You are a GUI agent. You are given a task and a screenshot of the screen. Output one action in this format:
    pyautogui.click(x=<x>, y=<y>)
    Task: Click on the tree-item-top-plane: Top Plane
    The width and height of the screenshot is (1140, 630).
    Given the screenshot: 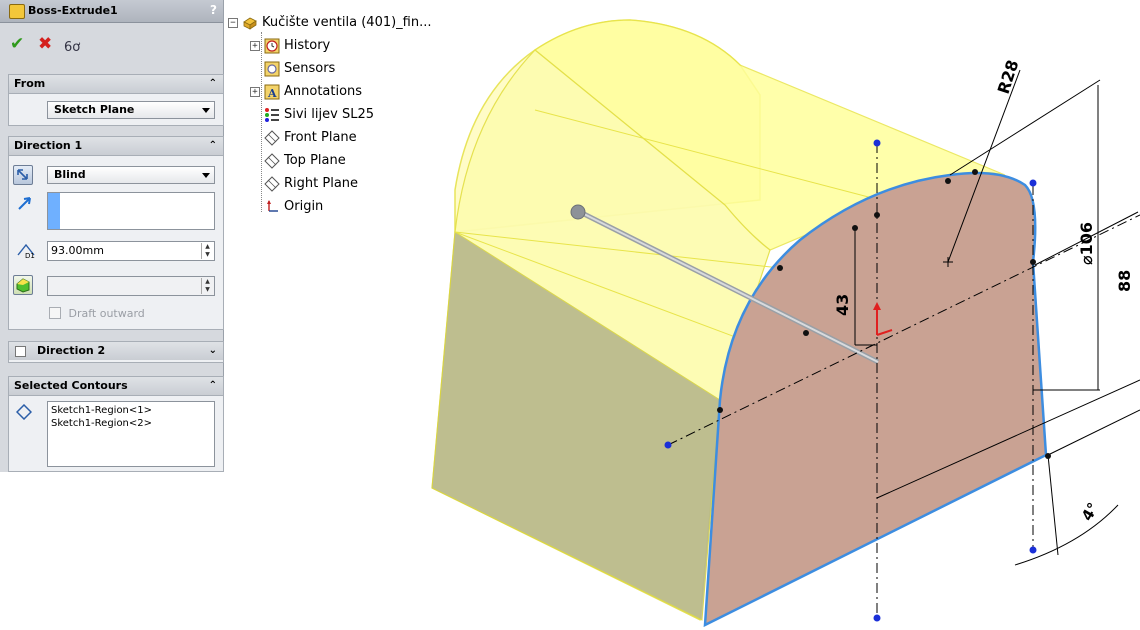 What is the action you would take?
    pyautogui.click(x=328, y=161)
    